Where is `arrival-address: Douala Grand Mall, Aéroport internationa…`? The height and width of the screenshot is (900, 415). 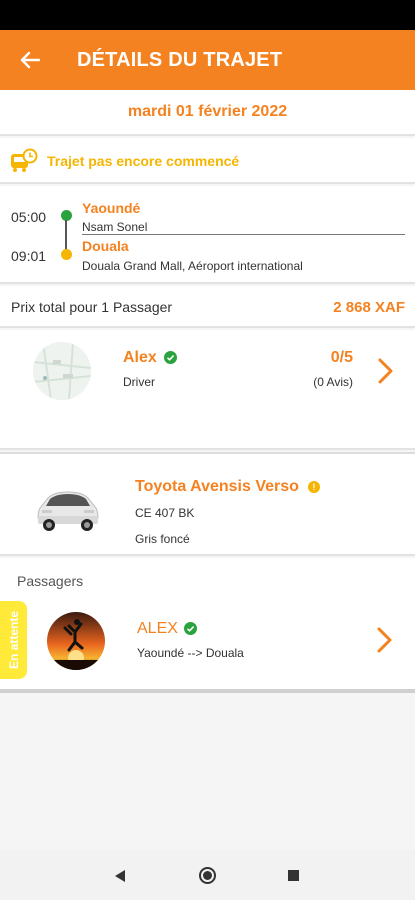 arrival-address: Douala Grand Mall, Aéroport internationa… is located at coordinates (192, 266).